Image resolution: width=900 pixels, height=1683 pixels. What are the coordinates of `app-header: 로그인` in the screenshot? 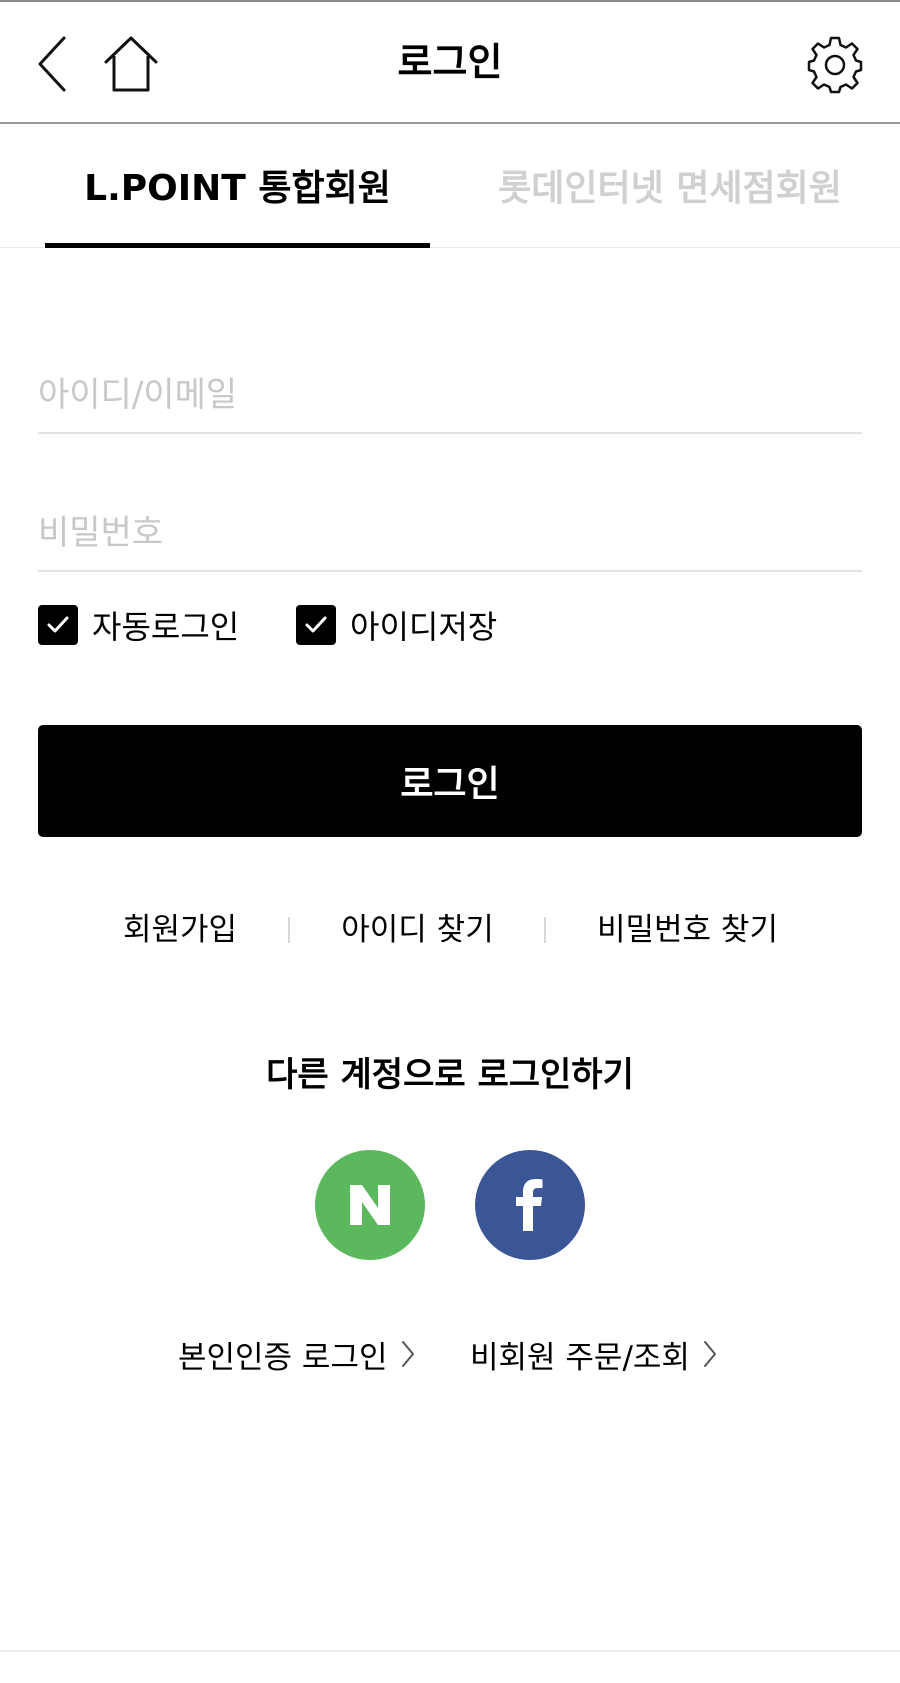 It's located at (450, 62).